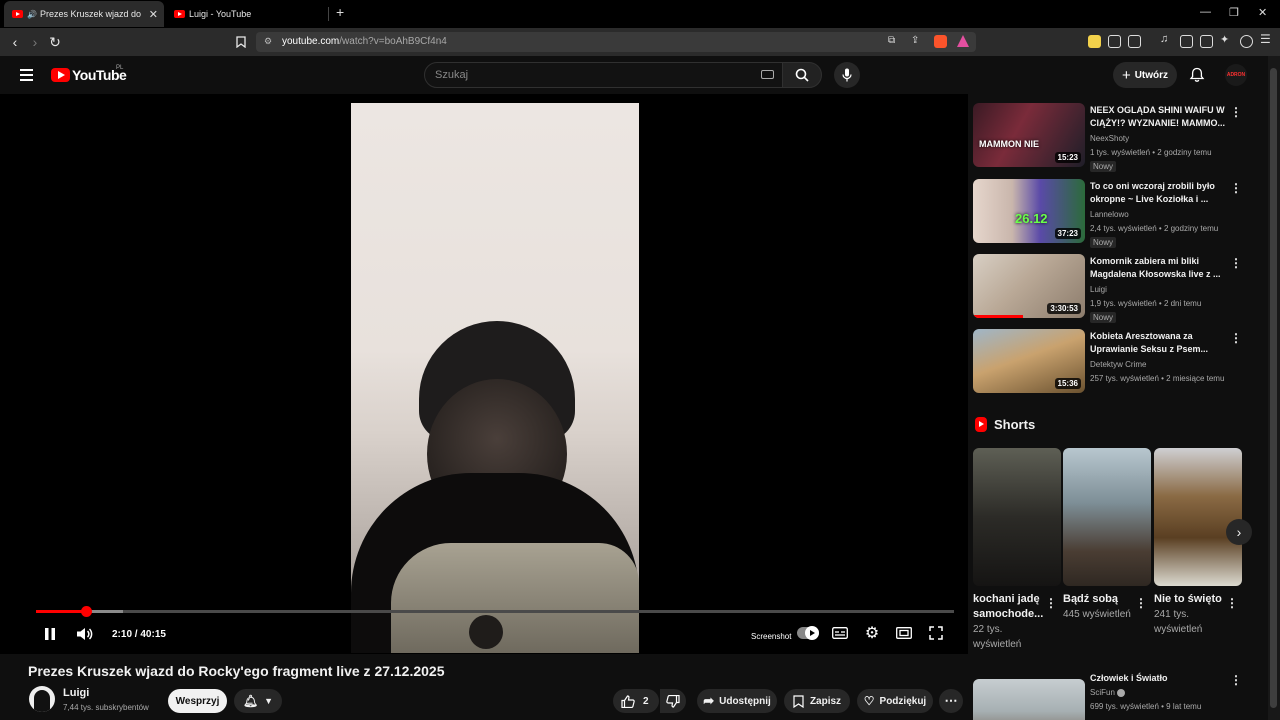 The image size is (1280, 720). I want to click on fullscreen-button, so click(936, 633).